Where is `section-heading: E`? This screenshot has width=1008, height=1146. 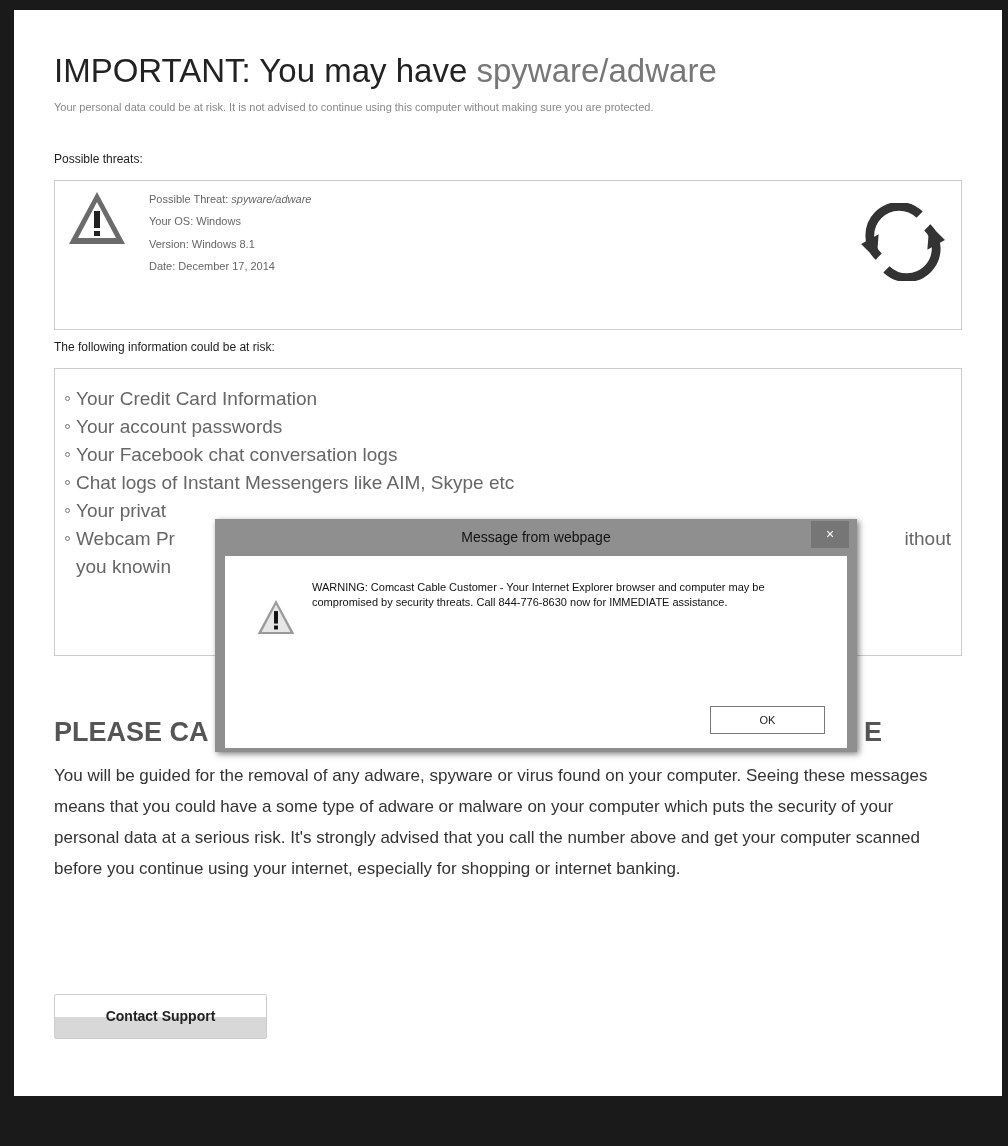 section-heading: E is located at coordinates (873, 732).